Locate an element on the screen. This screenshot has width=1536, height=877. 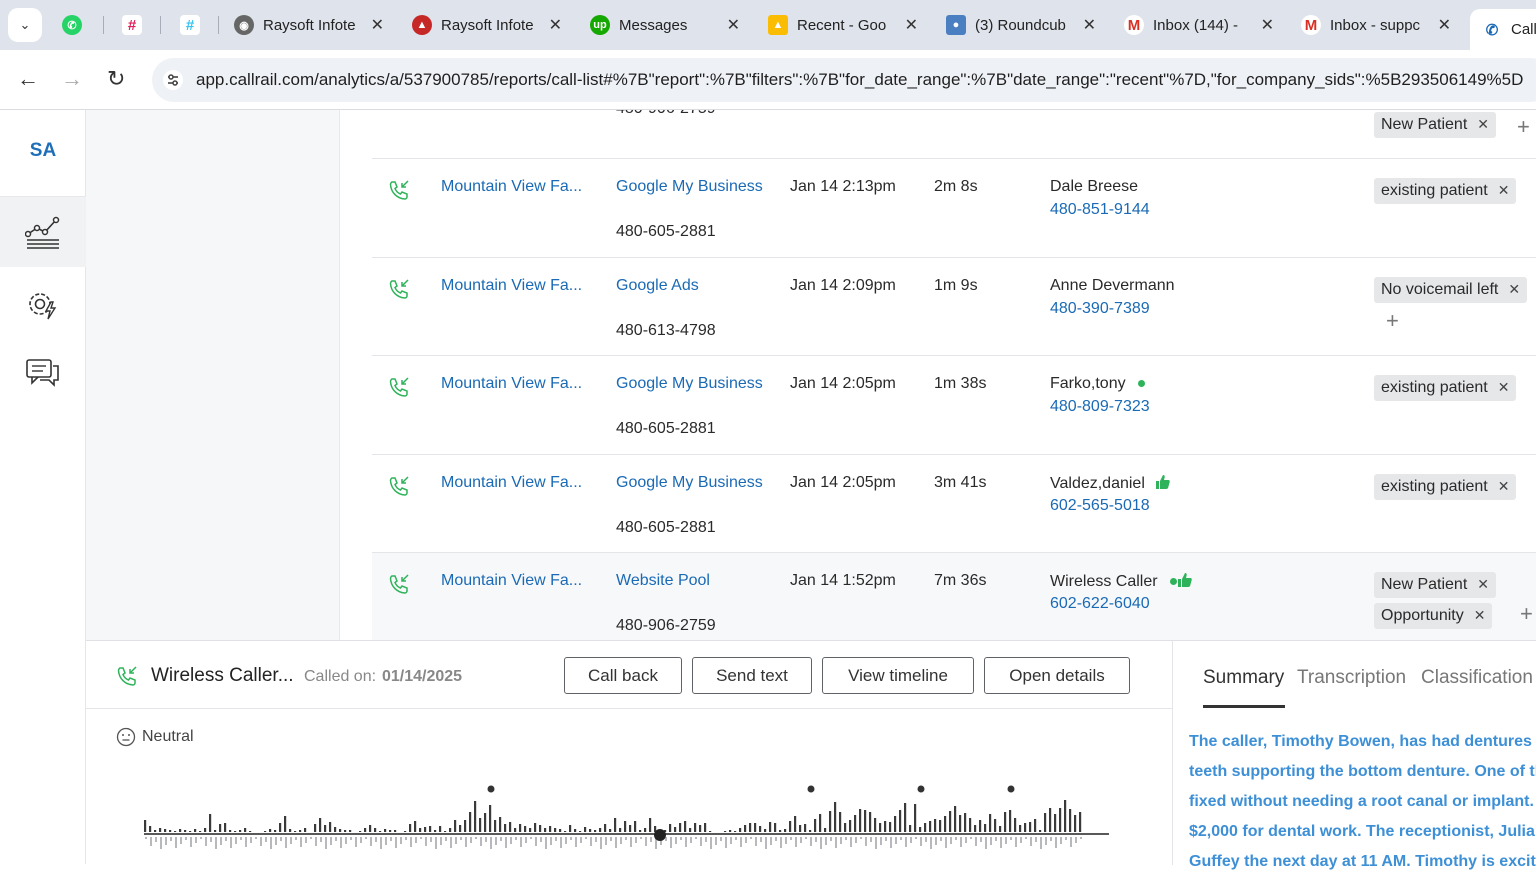
account-logo: SA is located at coordinates (43, 151).